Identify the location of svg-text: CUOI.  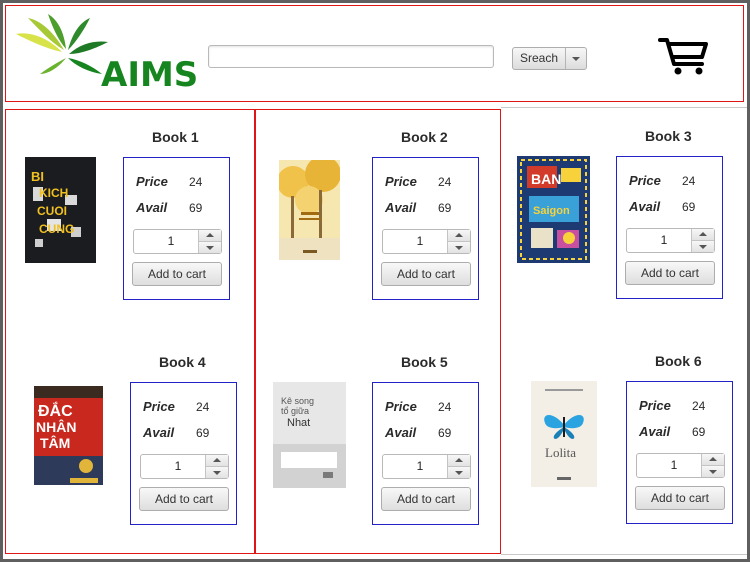
(52, 211).